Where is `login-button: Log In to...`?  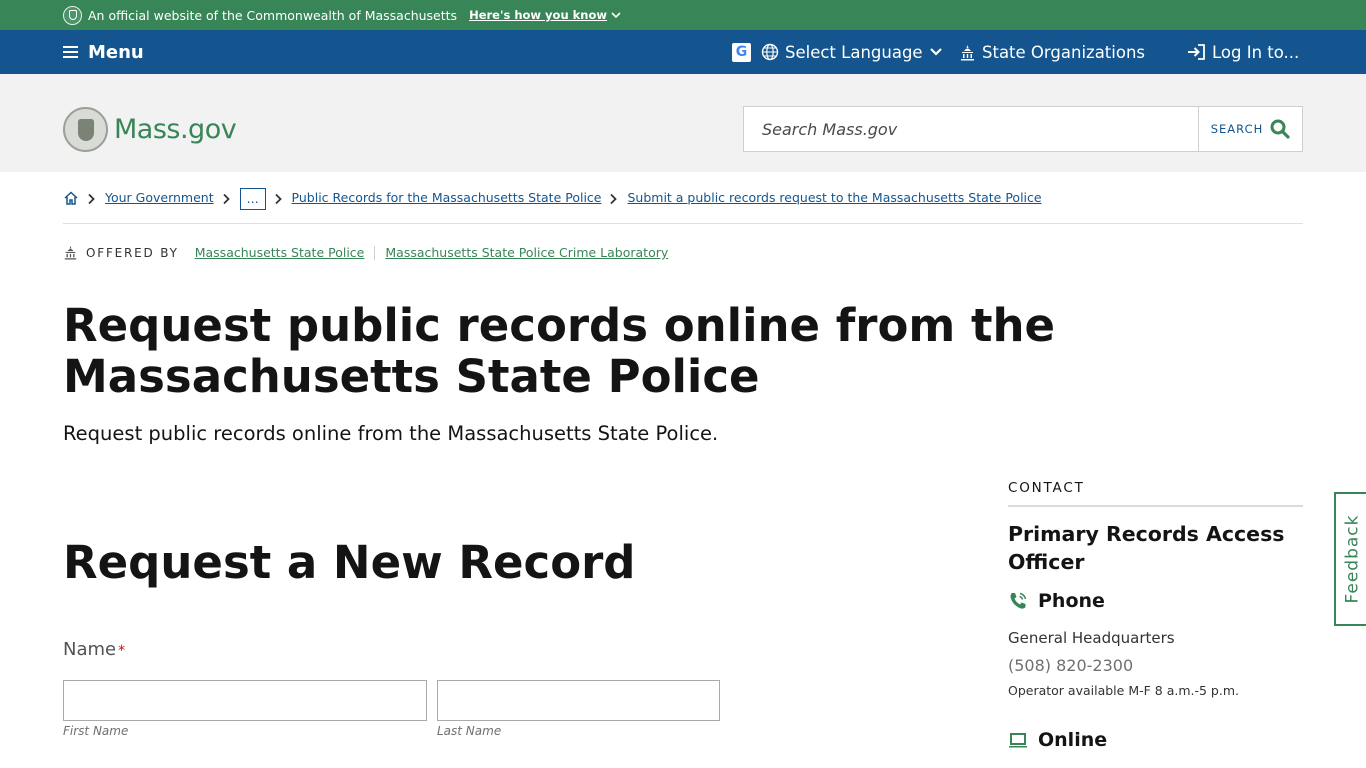 login-button: Log In to... is located at coordinates (1243, 52).